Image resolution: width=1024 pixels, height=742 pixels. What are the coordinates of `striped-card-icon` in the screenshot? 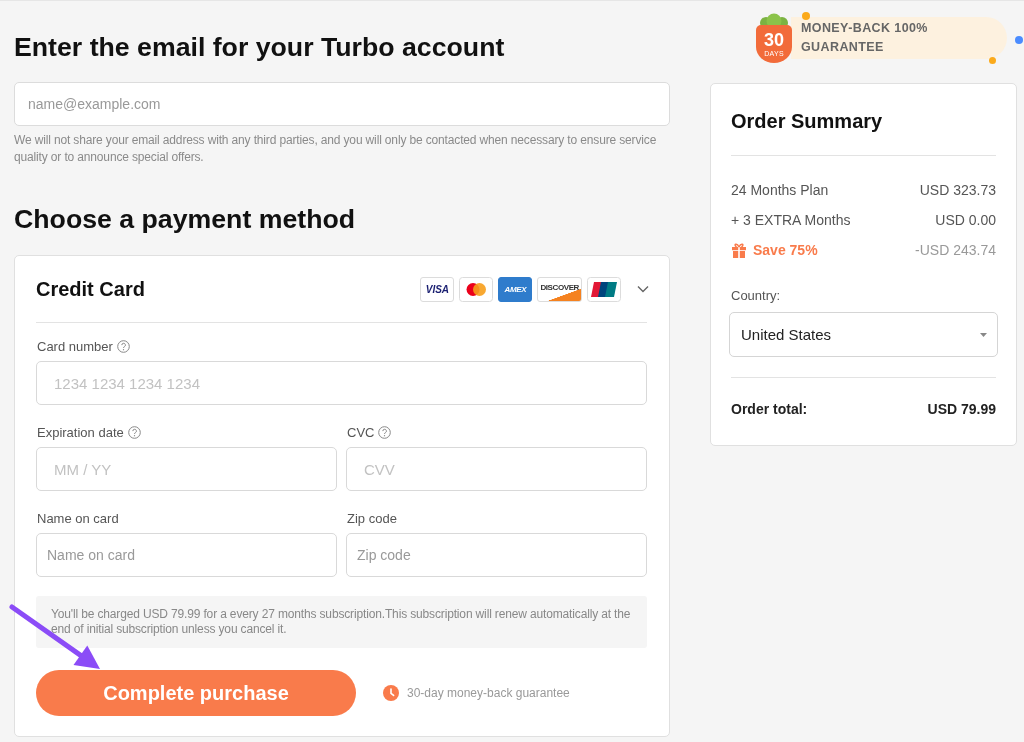 It's located at (604, 289).